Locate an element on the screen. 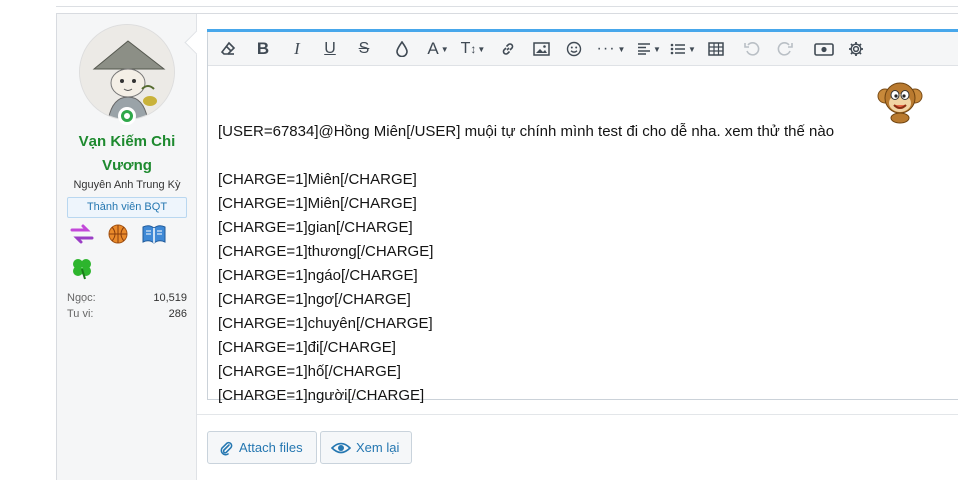  preview-button: Xem lại is located at coordinates (366, 447).